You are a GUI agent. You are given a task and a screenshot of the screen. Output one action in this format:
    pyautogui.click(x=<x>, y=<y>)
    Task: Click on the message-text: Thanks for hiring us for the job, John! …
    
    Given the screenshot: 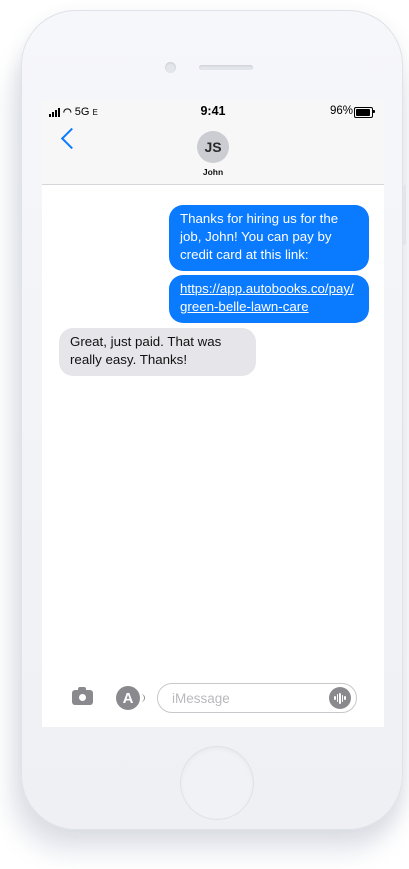 What is the action you would take?
    pyautogui.click(x=259, y=236)
    